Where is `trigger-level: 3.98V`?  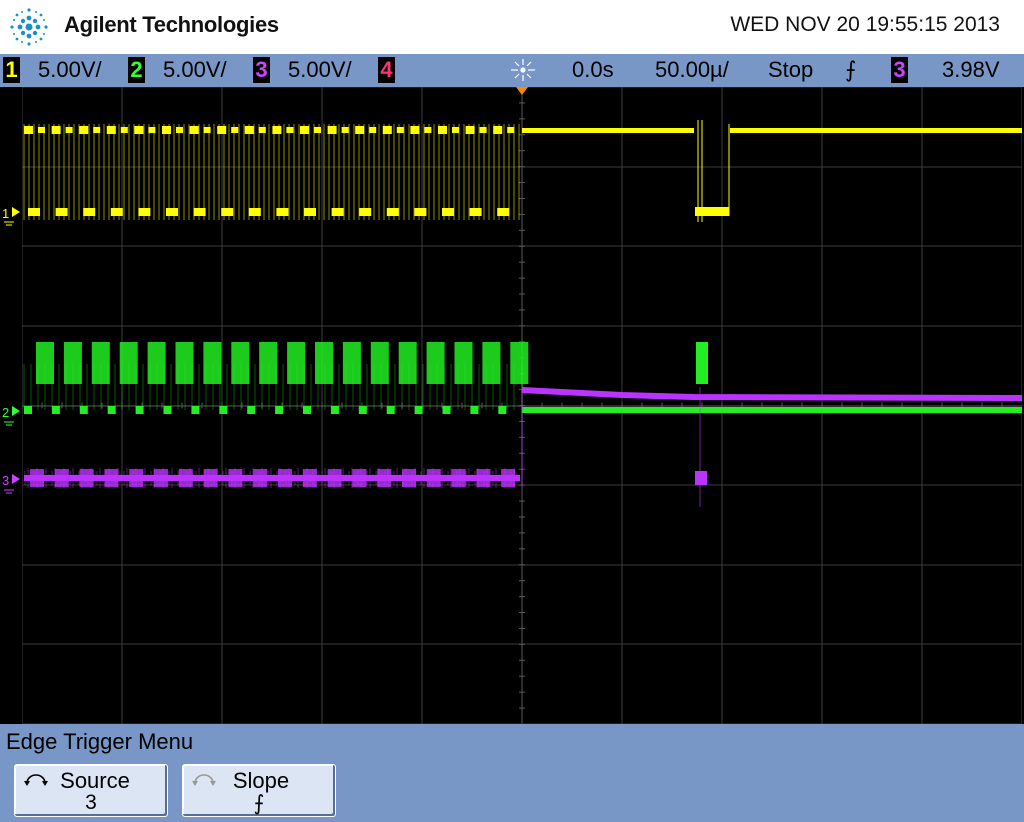 trigger-level: 3.98V is located at coordinates (971, 69).